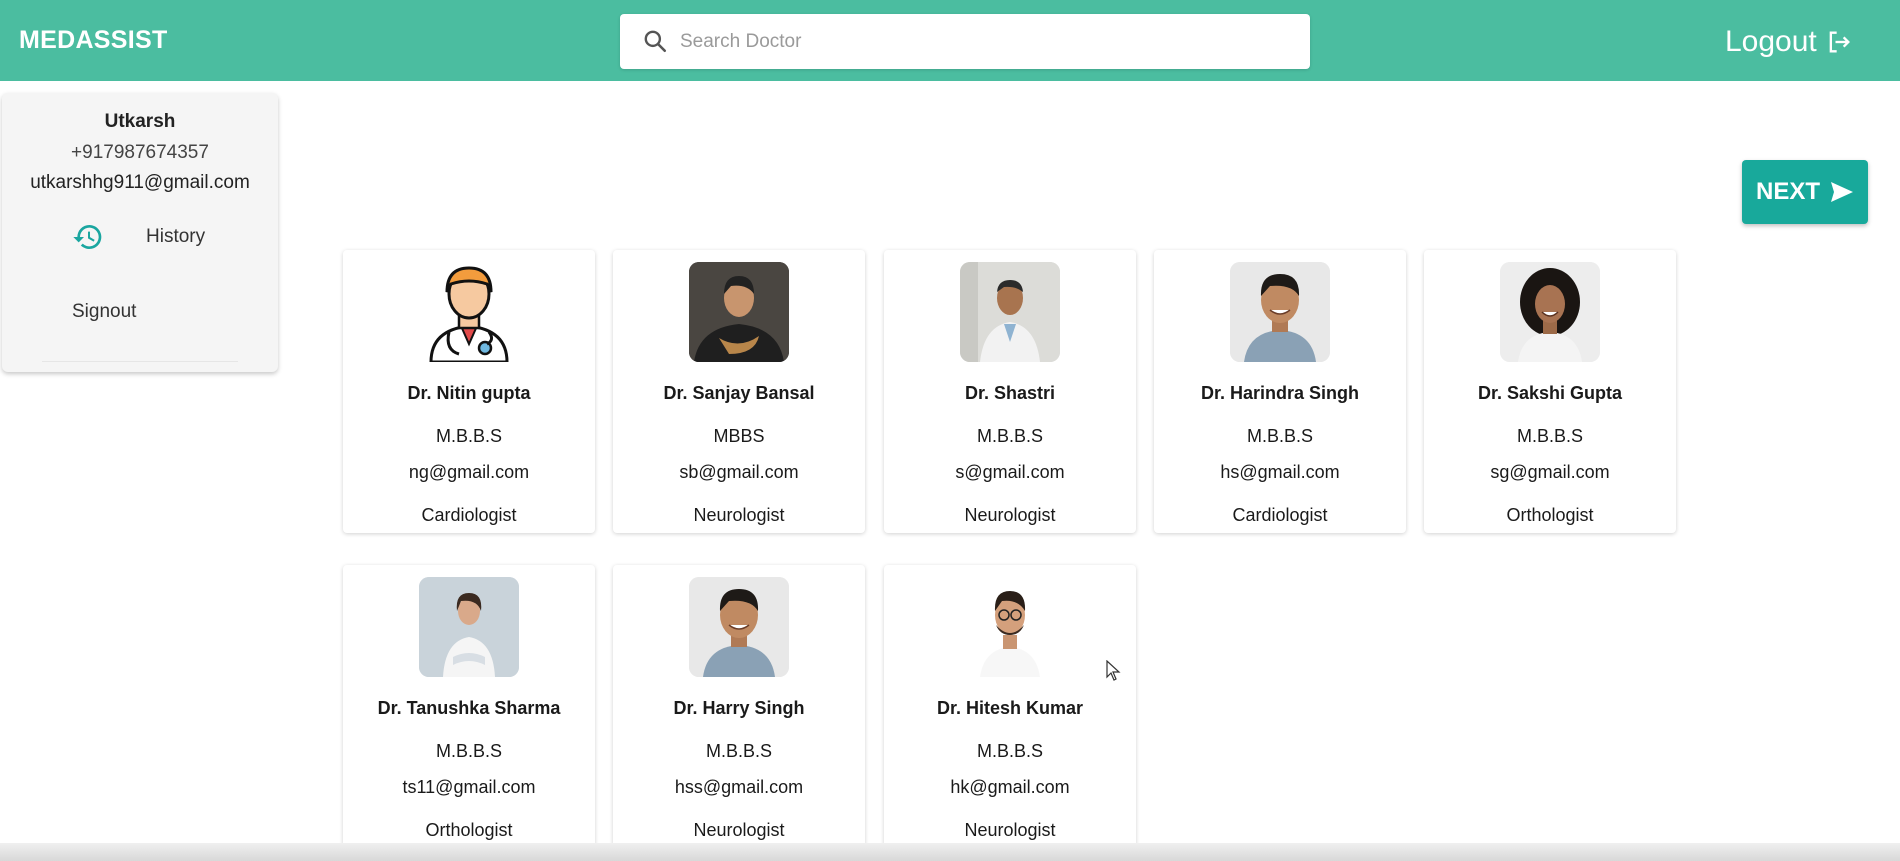 This screenshot has height=861, width=1900. What do you see at coordinates (950, 852) in the screenshot?
I see `bottom-scroll-edge` at bounding box center [950, 852].